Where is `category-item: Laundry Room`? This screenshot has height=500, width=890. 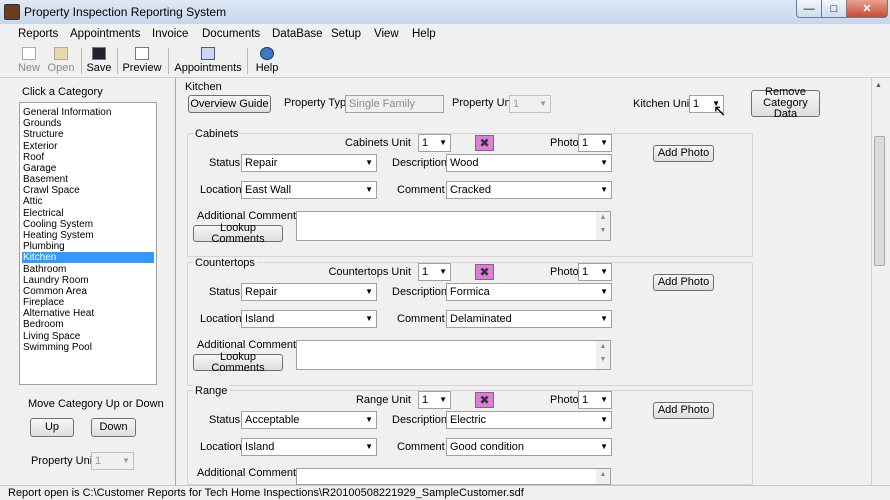 category-item: Laundry Room is located at coordinates (88, 280).